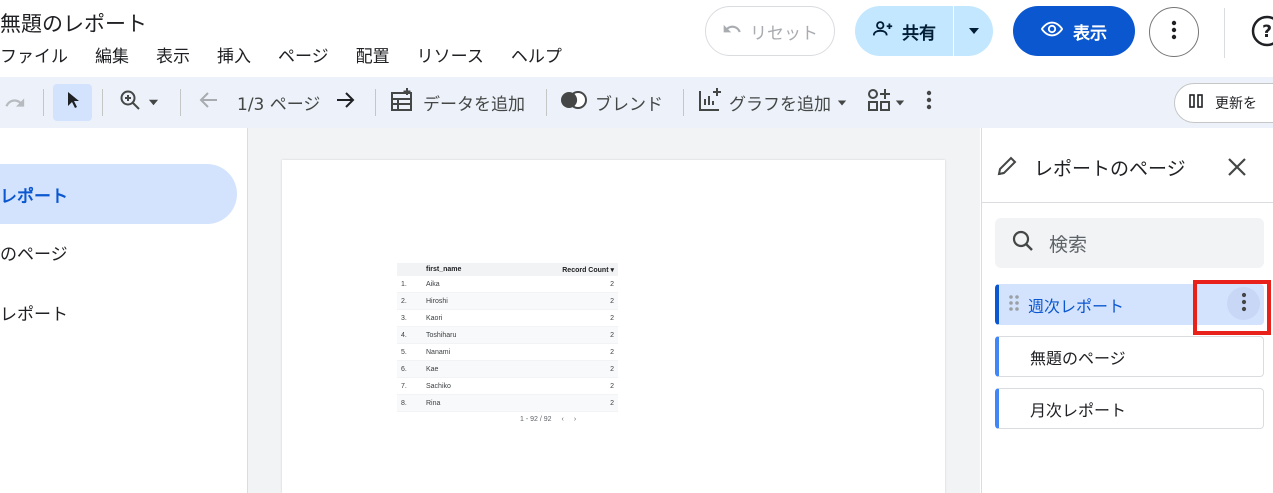  Describe the element at coordinates (536, 54) in the screenshot. I see `menu-help: ヘルプ` at that location.